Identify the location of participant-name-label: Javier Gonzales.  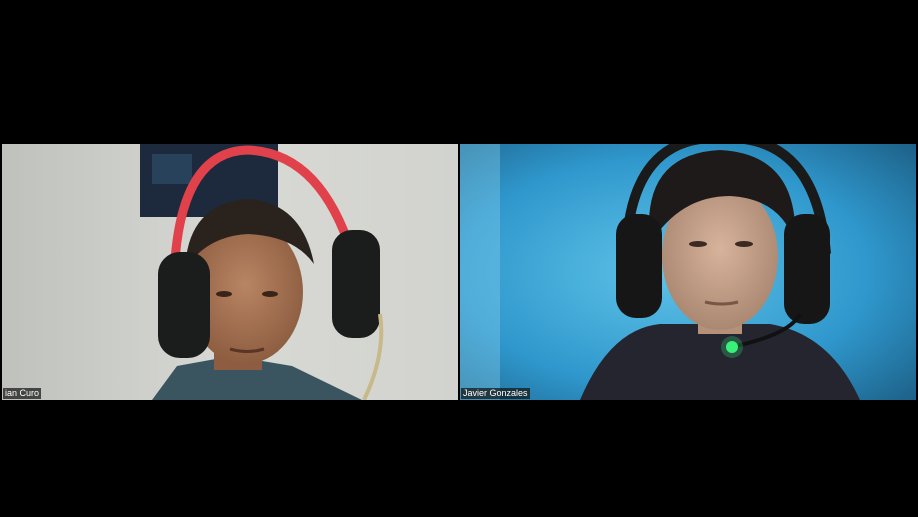
(495, 393).